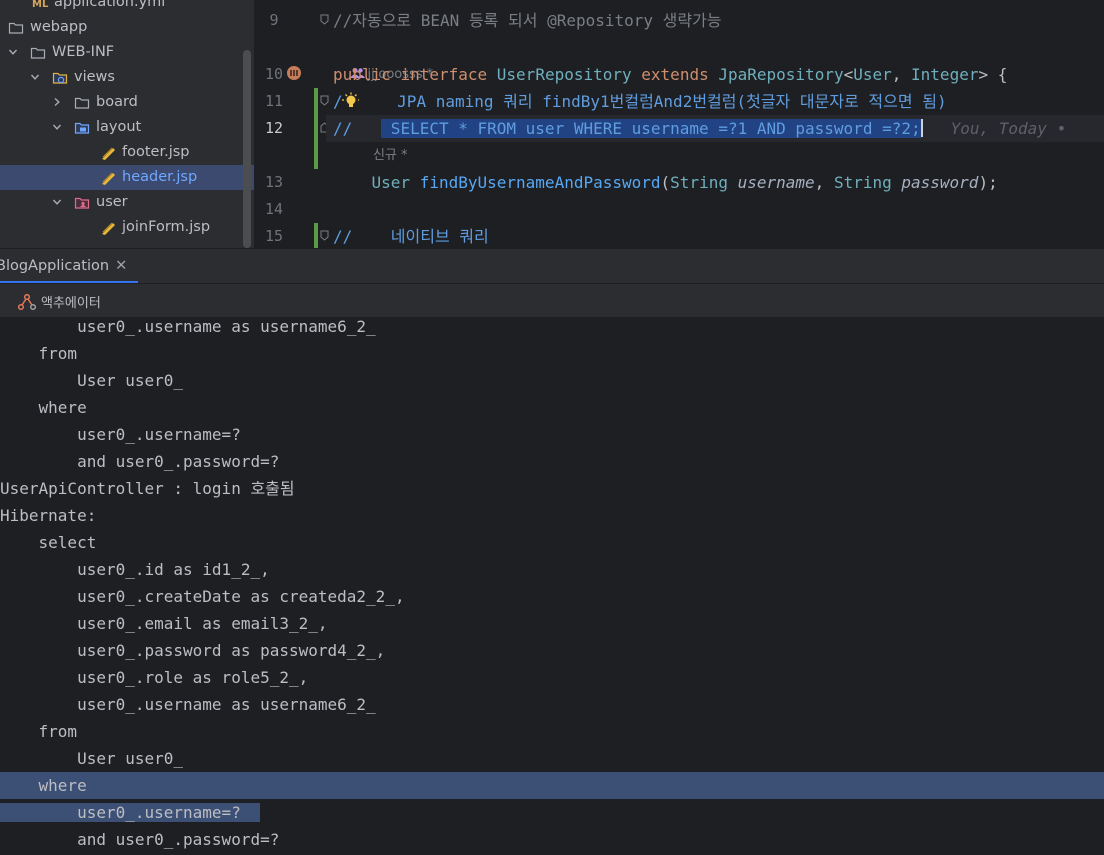  What do you see at coordinates (160, 177) in the screenshot?
I see `tree-item-label: header.jsp` at bounding box center [160, 177].